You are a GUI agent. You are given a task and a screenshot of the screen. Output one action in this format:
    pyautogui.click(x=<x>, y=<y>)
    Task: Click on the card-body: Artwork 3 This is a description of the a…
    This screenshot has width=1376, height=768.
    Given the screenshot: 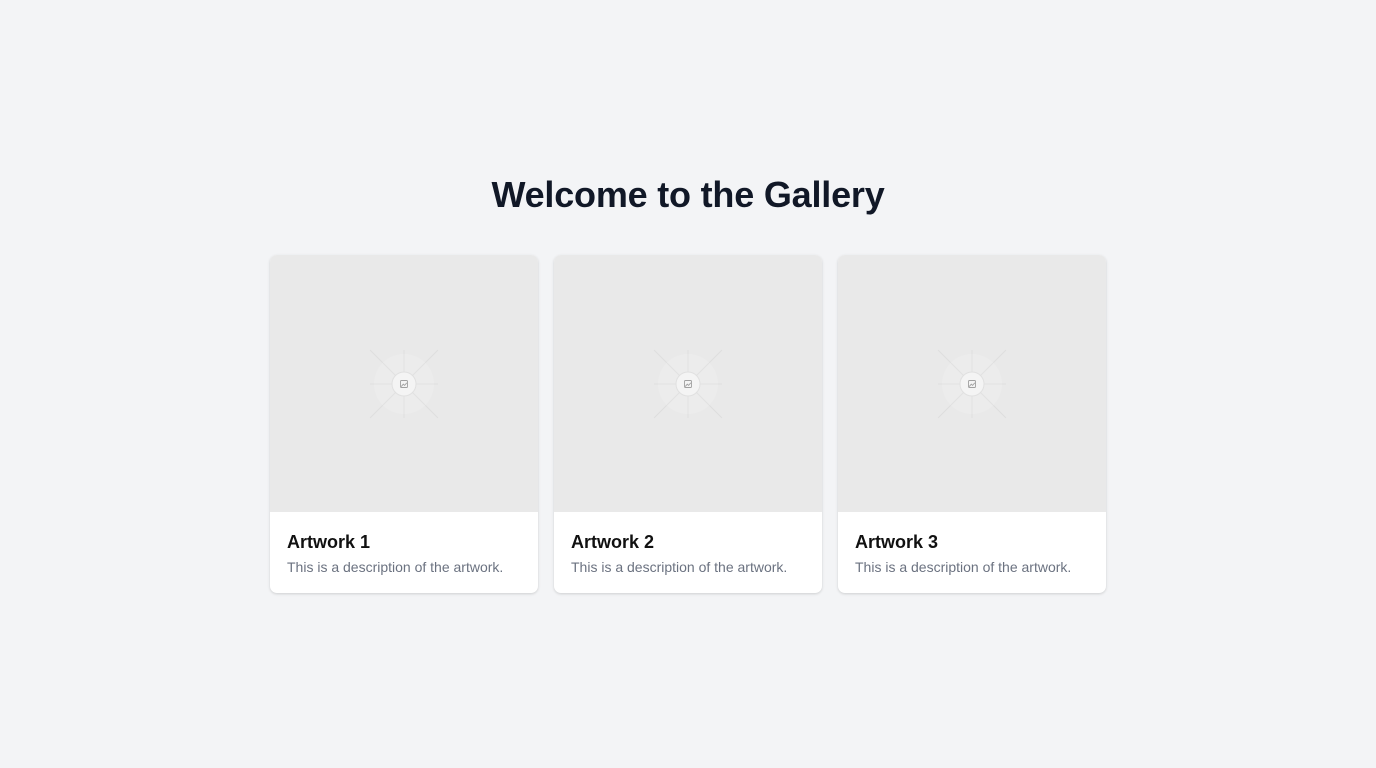 What is the action you would take?
    pyautogui.click(x=972, y=544)
    